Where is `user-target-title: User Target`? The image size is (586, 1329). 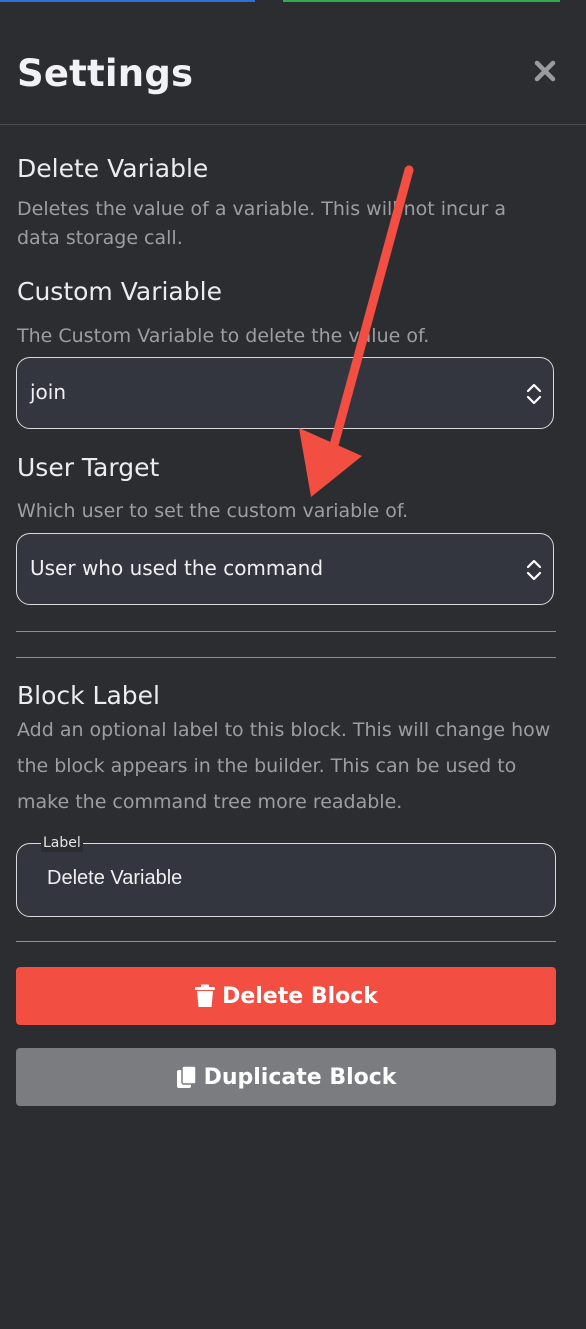 user-target-title: User Target is located at coordinates (88, 467).